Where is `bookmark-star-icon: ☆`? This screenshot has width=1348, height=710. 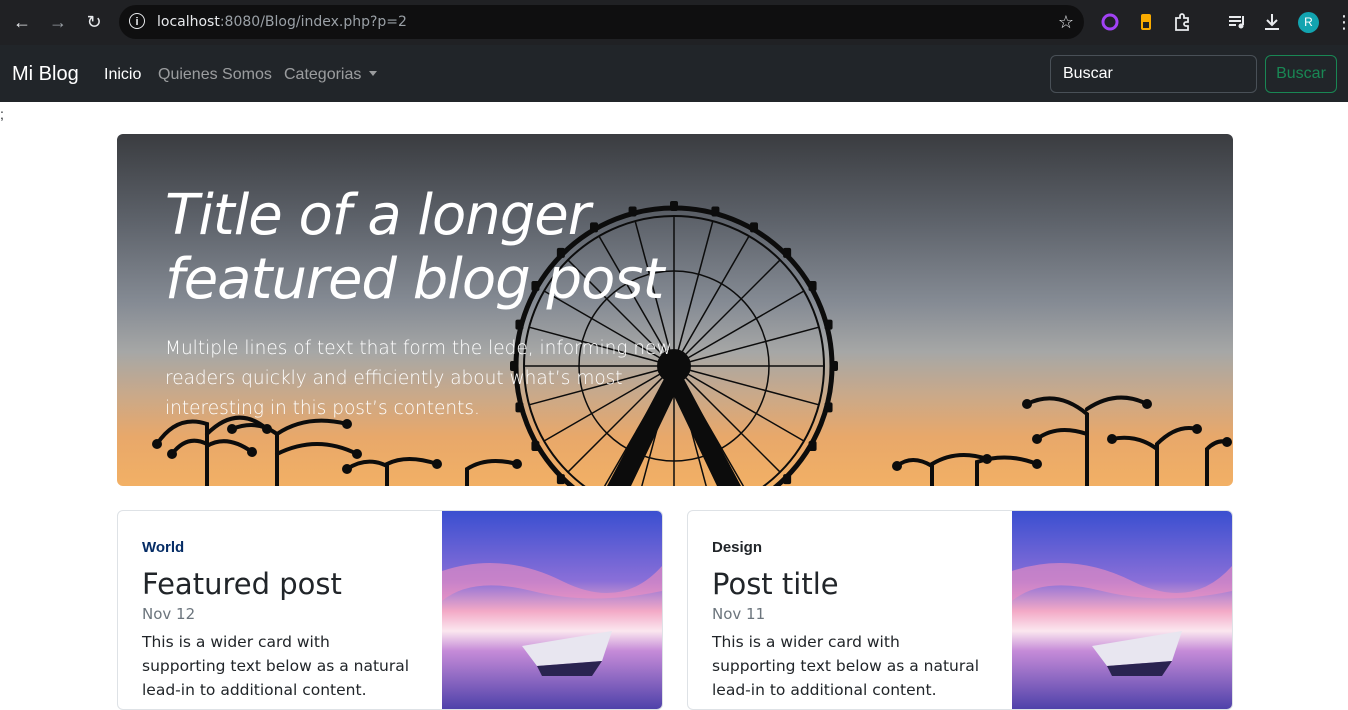 bookmark-star-icon: ☆ is located at coordinates (1066, 22).